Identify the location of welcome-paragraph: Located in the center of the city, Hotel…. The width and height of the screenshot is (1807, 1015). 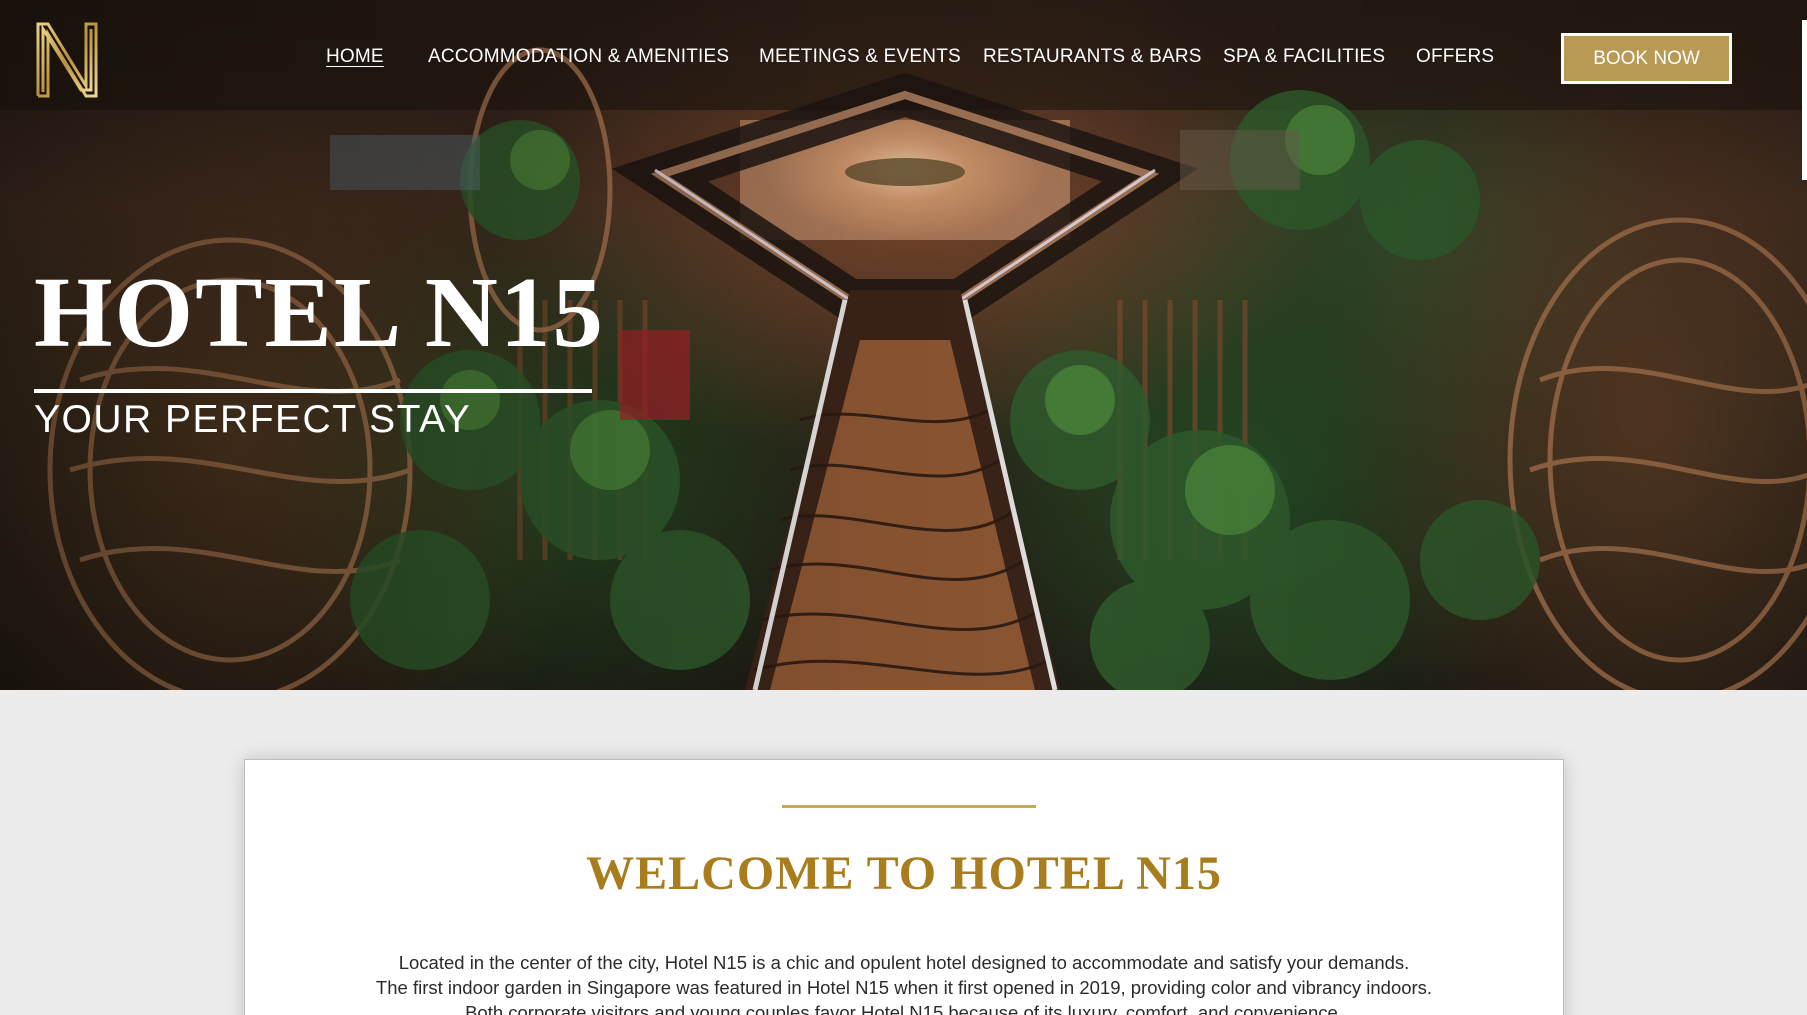
(904, 982).